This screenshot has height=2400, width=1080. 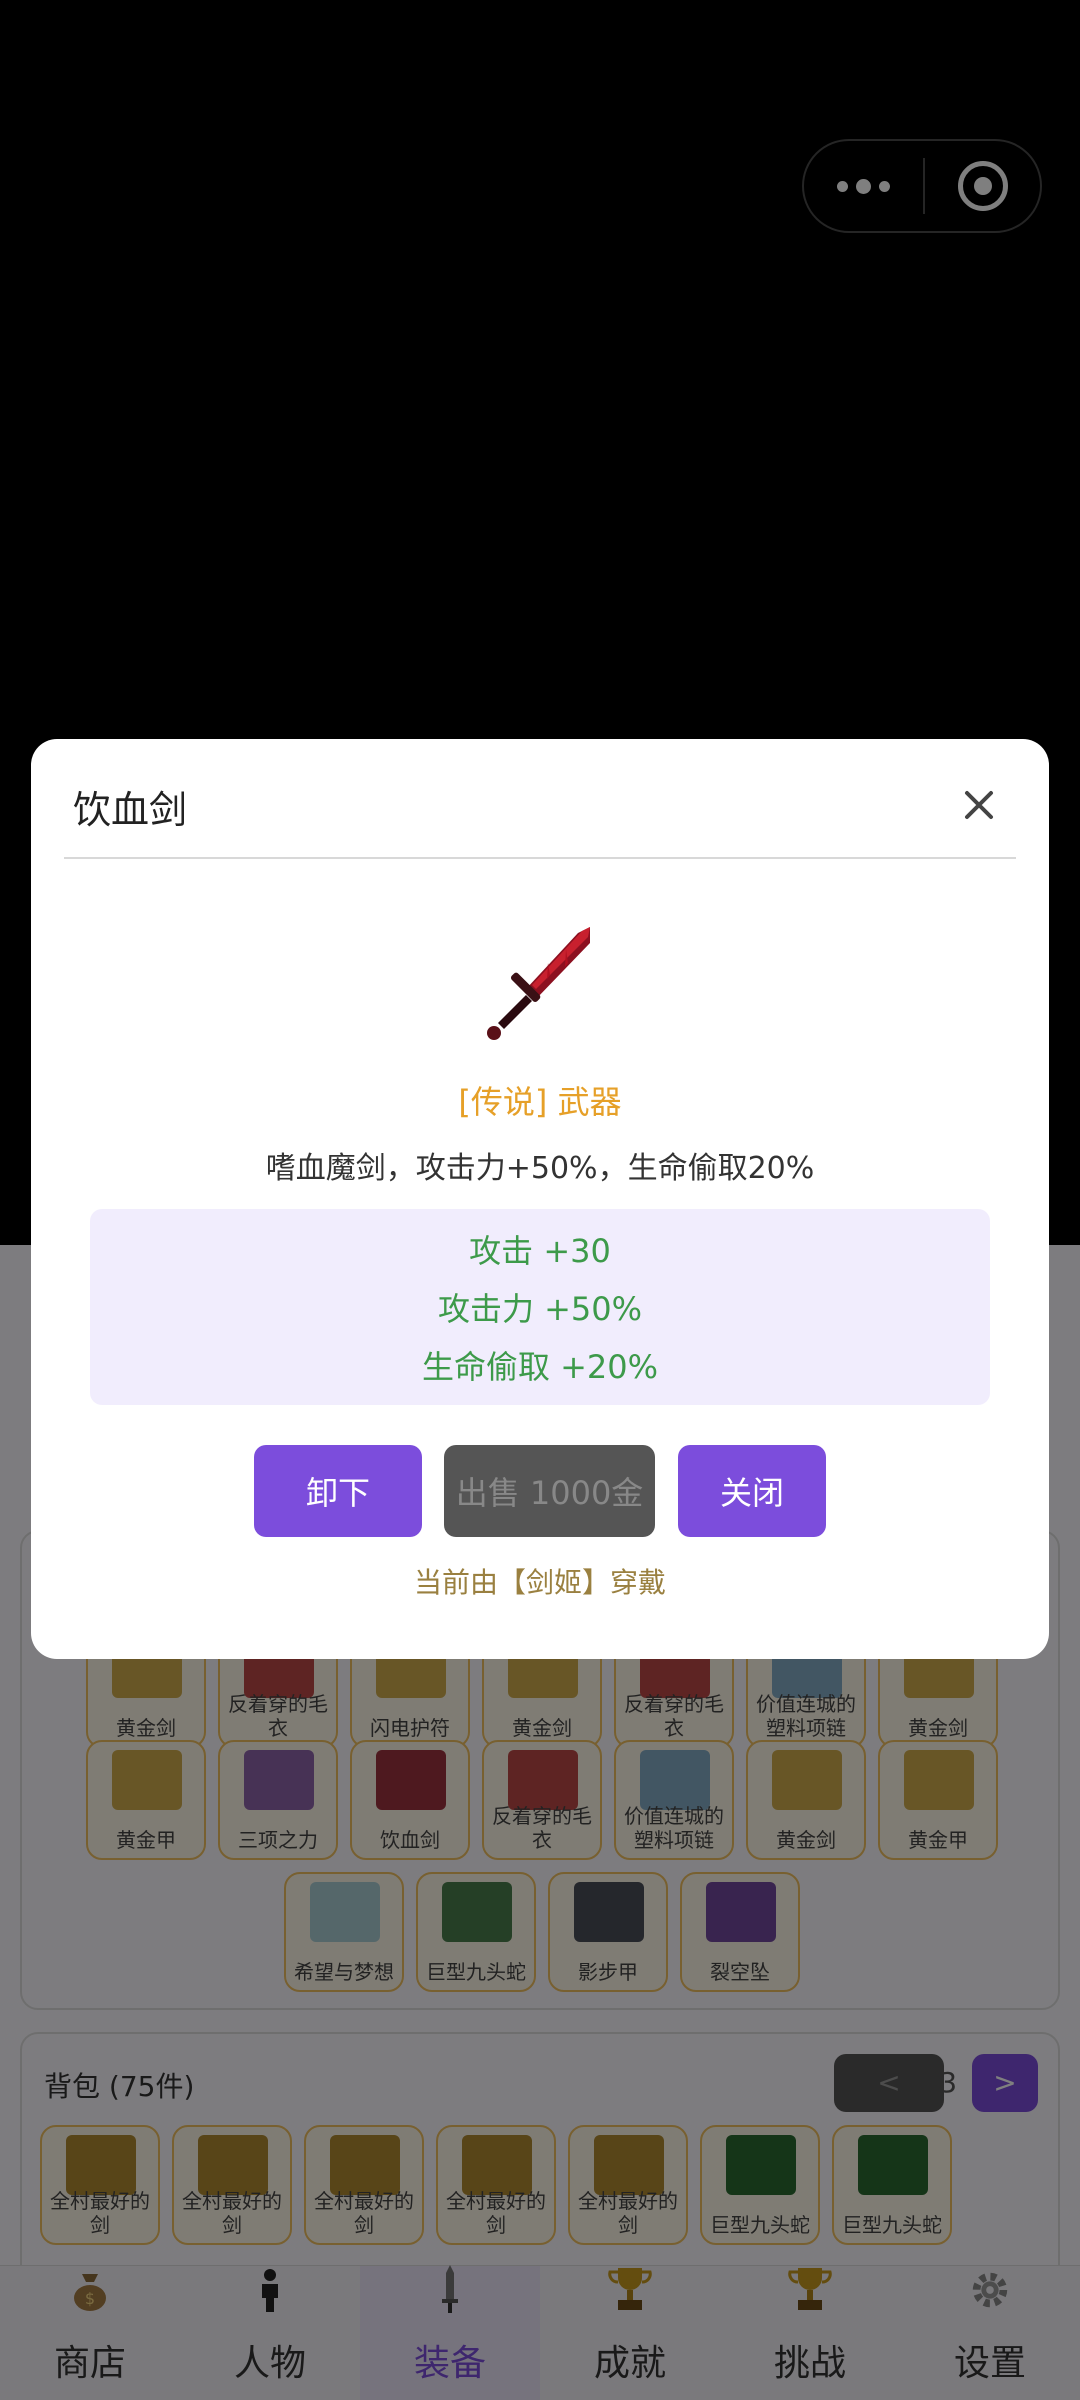 I want to click on bloody-sword-icon, so click(x=540, y=984).